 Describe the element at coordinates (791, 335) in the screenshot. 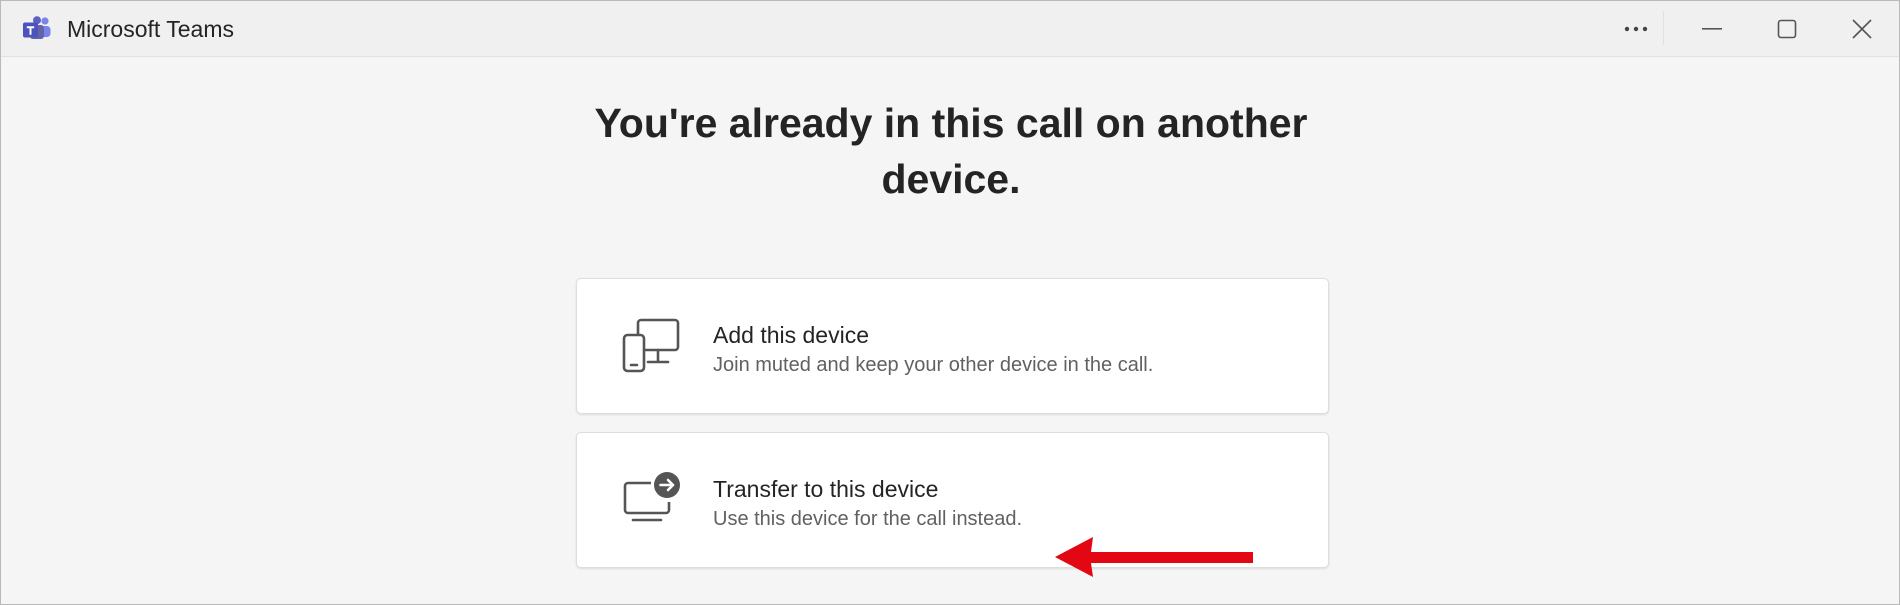

I see `add-device-title: Add this device` at that location.